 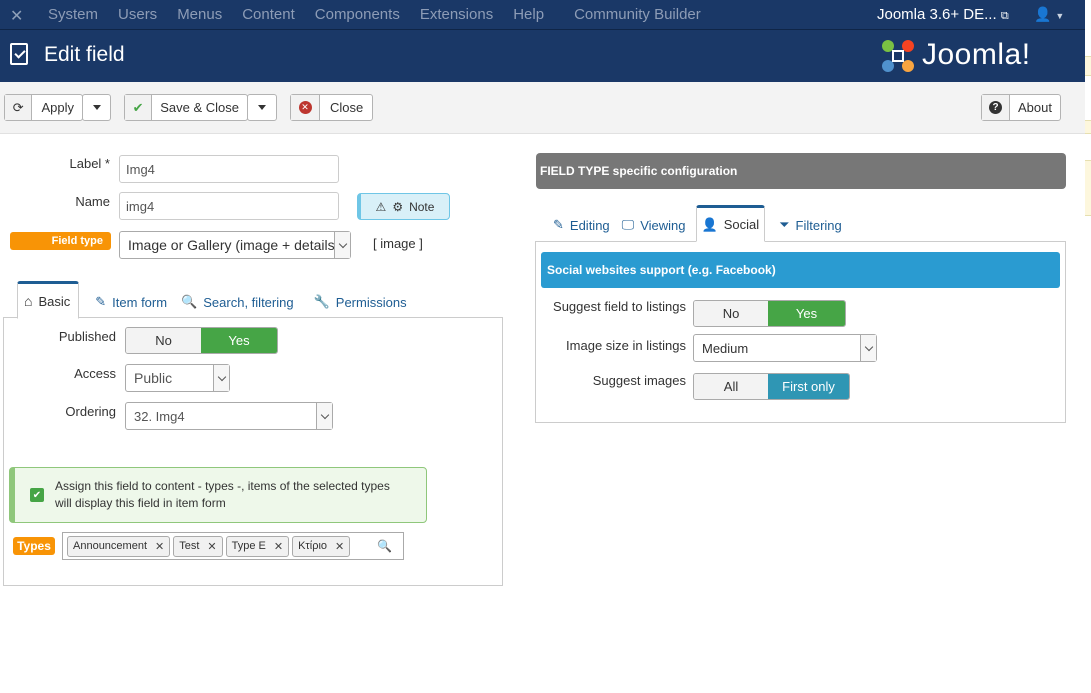 What do you see at coordinates (385, 546) in the screenshot?
I see `search-icon: 🔍` at bounding box center [385, 546].